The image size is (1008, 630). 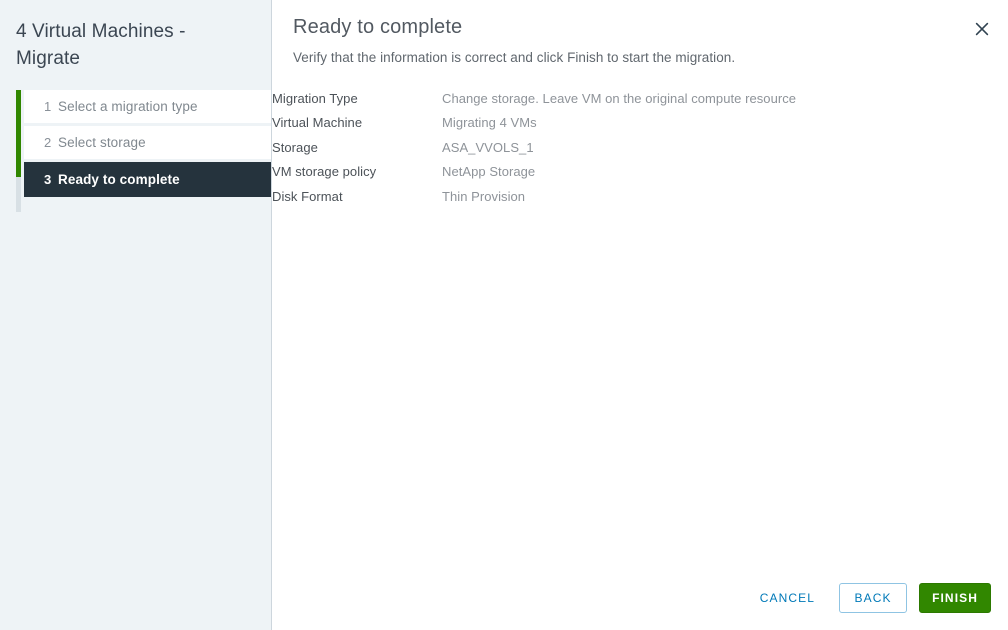 What do you see at coordinates (317, 123) in the screenshot?
I see `summary-label: Virtual Machine` at bounding box center [317, 123].